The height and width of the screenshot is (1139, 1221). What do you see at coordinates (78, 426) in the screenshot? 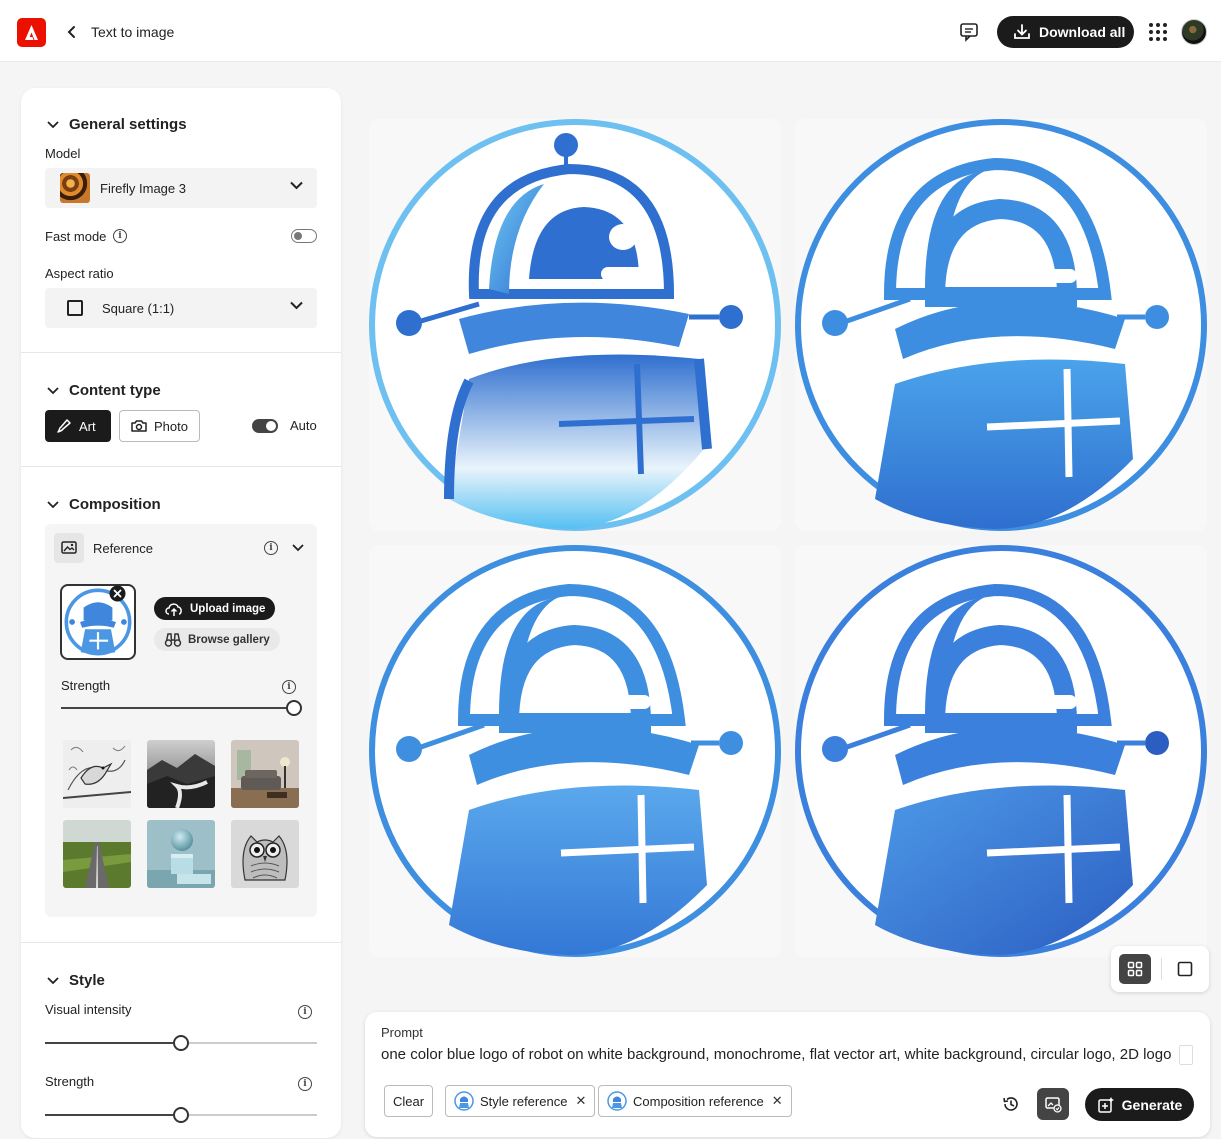
I see `art-button: Art` at bounding box center [78, 426].